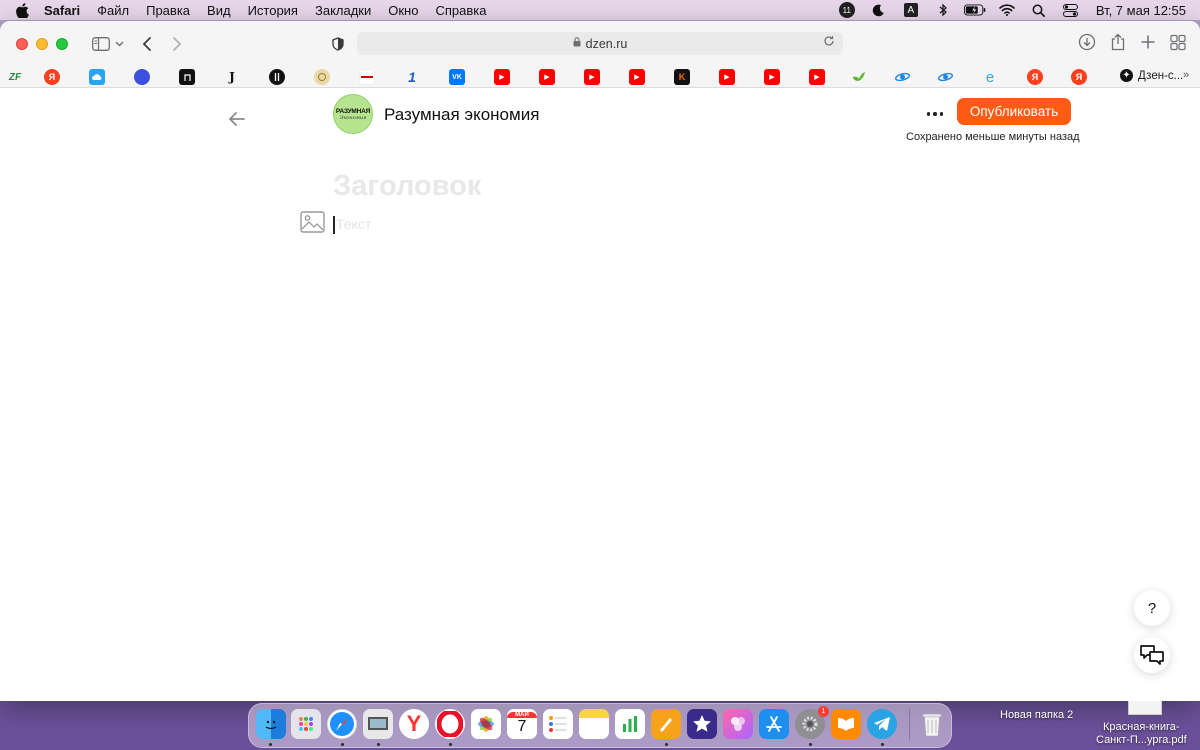 This screenshot has height=750, width=1200. Describe the element at coordinates (232, 77) in the screenshot. I see `favorite-journal-icon: J` at that location.